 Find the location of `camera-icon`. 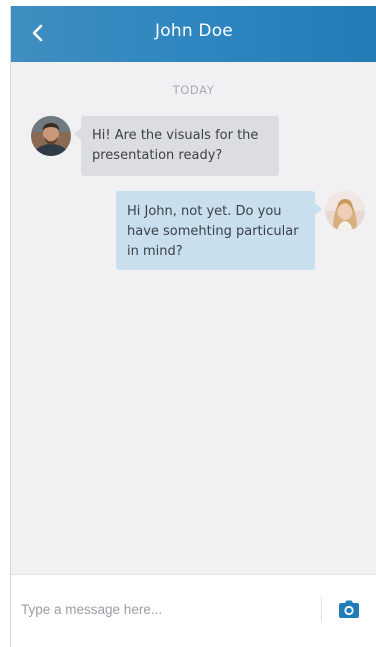

camera-icon is located at coordinates (349, 609).